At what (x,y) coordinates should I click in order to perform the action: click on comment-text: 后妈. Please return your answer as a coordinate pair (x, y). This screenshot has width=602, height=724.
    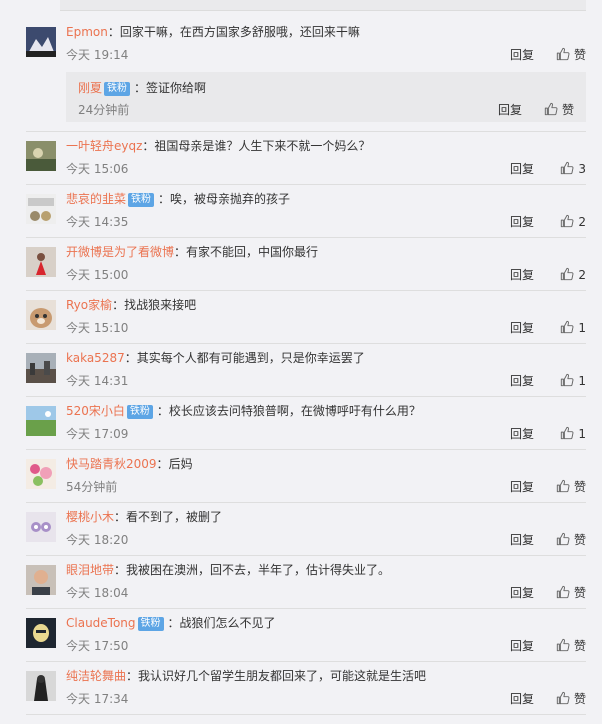
    Looking at the image, I should click on (180, 464).